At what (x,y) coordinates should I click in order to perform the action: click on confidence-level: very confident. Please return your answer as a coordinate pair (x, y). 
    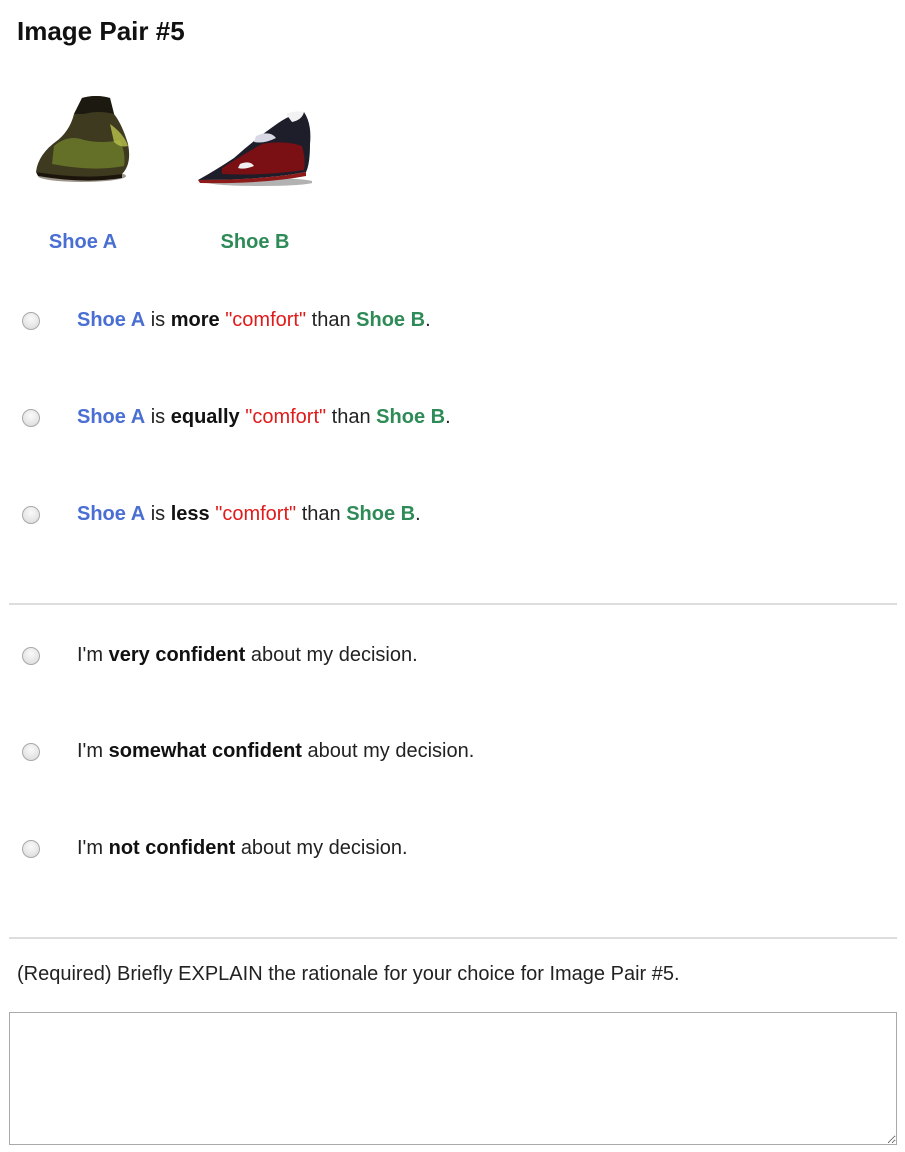
    Looking at the image, I should click on (177, 655).